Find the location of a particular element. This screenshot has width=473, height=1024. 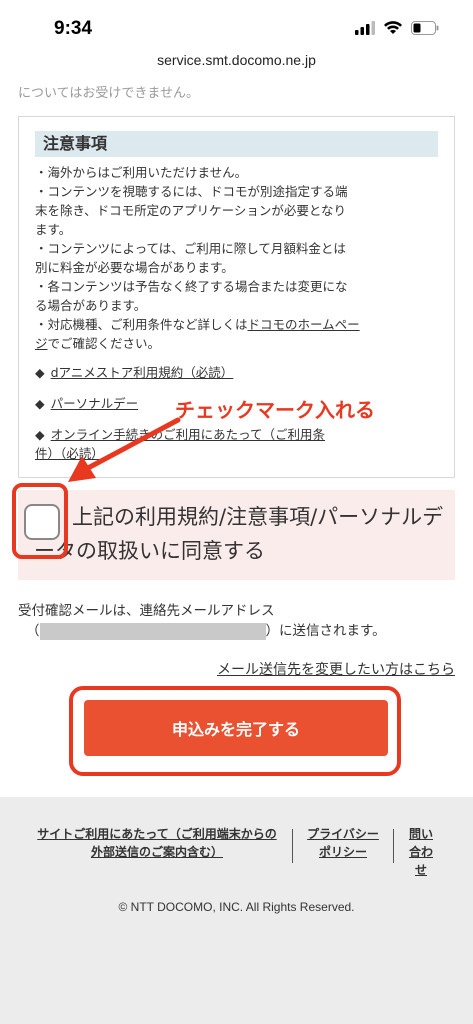

notice-line: 末を除き、ドコモ所定のアプリケーションが必要となり is located at coordinates (191, 210).